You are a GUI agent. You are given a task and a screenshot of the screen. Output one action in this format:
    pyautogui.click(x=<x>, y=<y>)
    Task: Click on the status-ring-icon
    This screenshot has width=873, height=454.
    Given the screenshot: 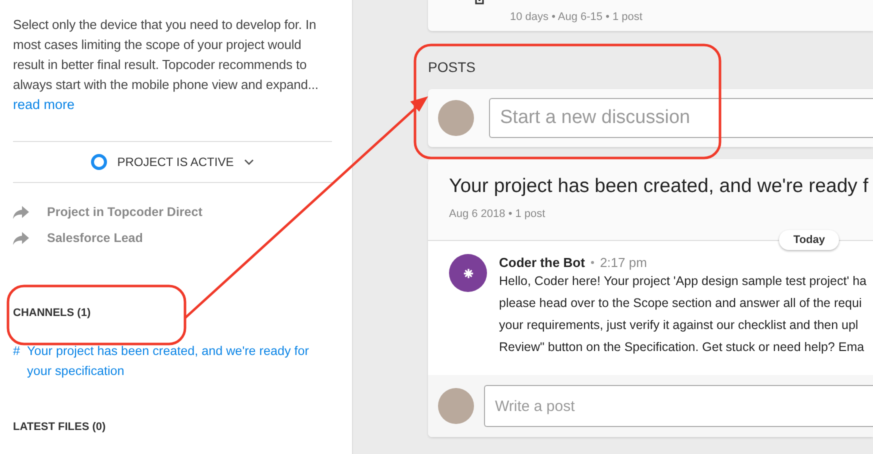 What is the action you would take?
    pyautogui.click(x=99, y=162)
    